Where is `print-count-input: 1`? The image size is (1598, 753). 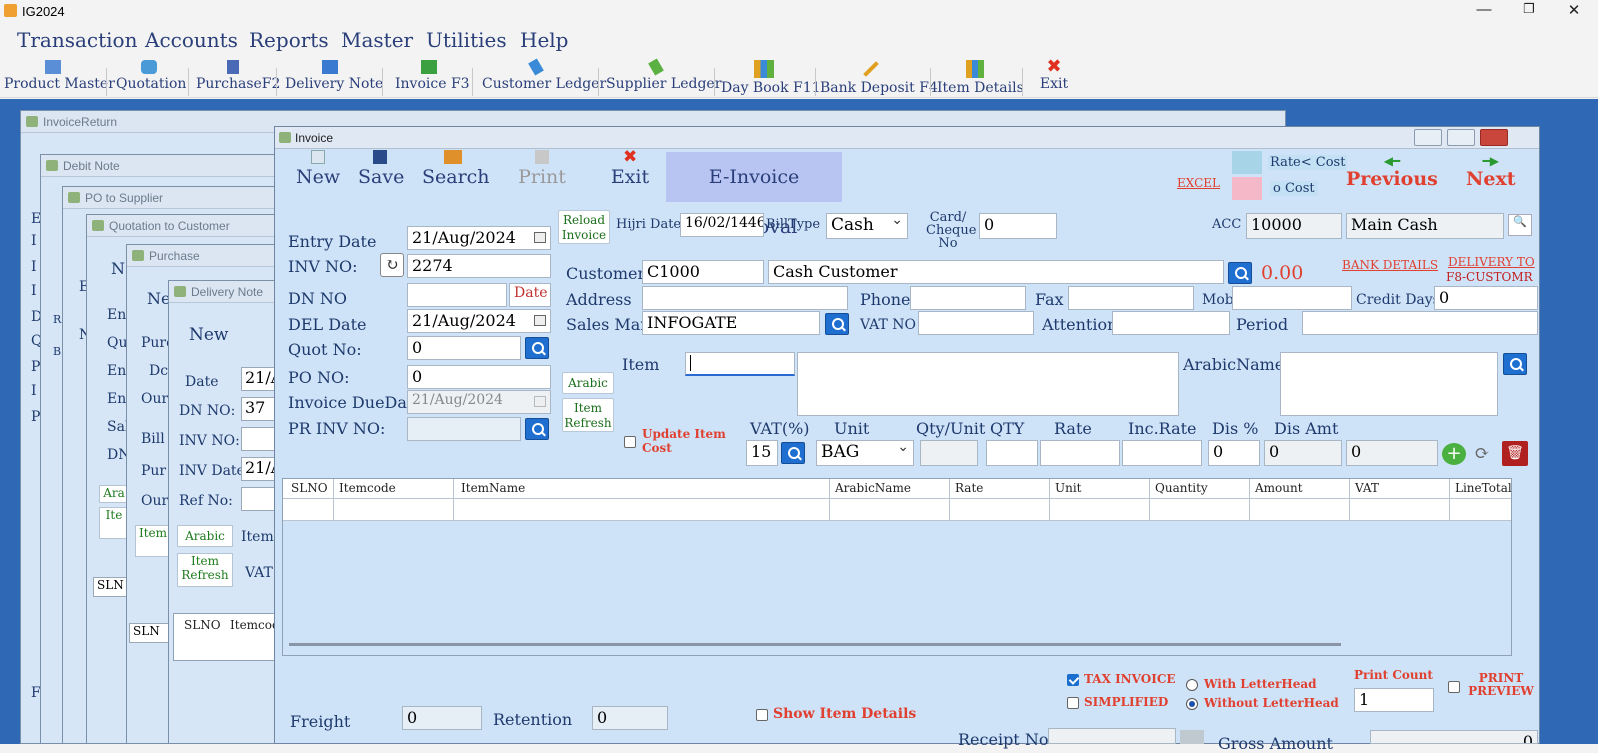
print-count-input: 1 is located at coordinates (1394, 700).